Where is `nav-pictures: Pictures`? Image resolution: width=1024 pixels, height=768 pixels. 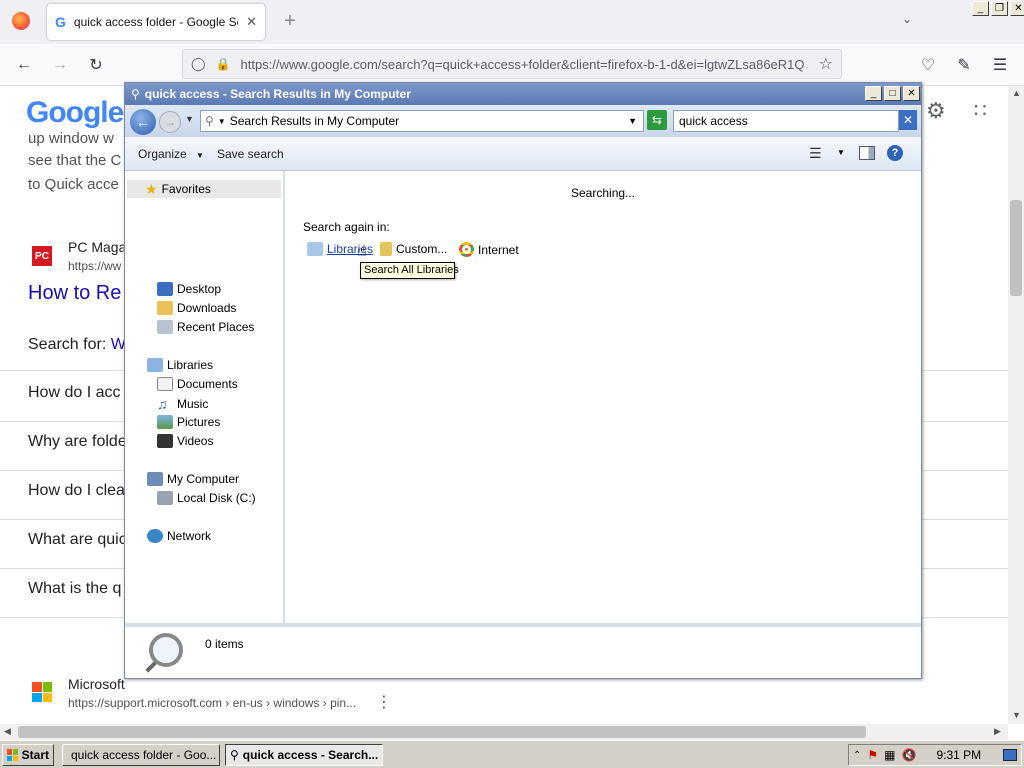
nav-pictures: Pictures is located at coordinates (188, 422).